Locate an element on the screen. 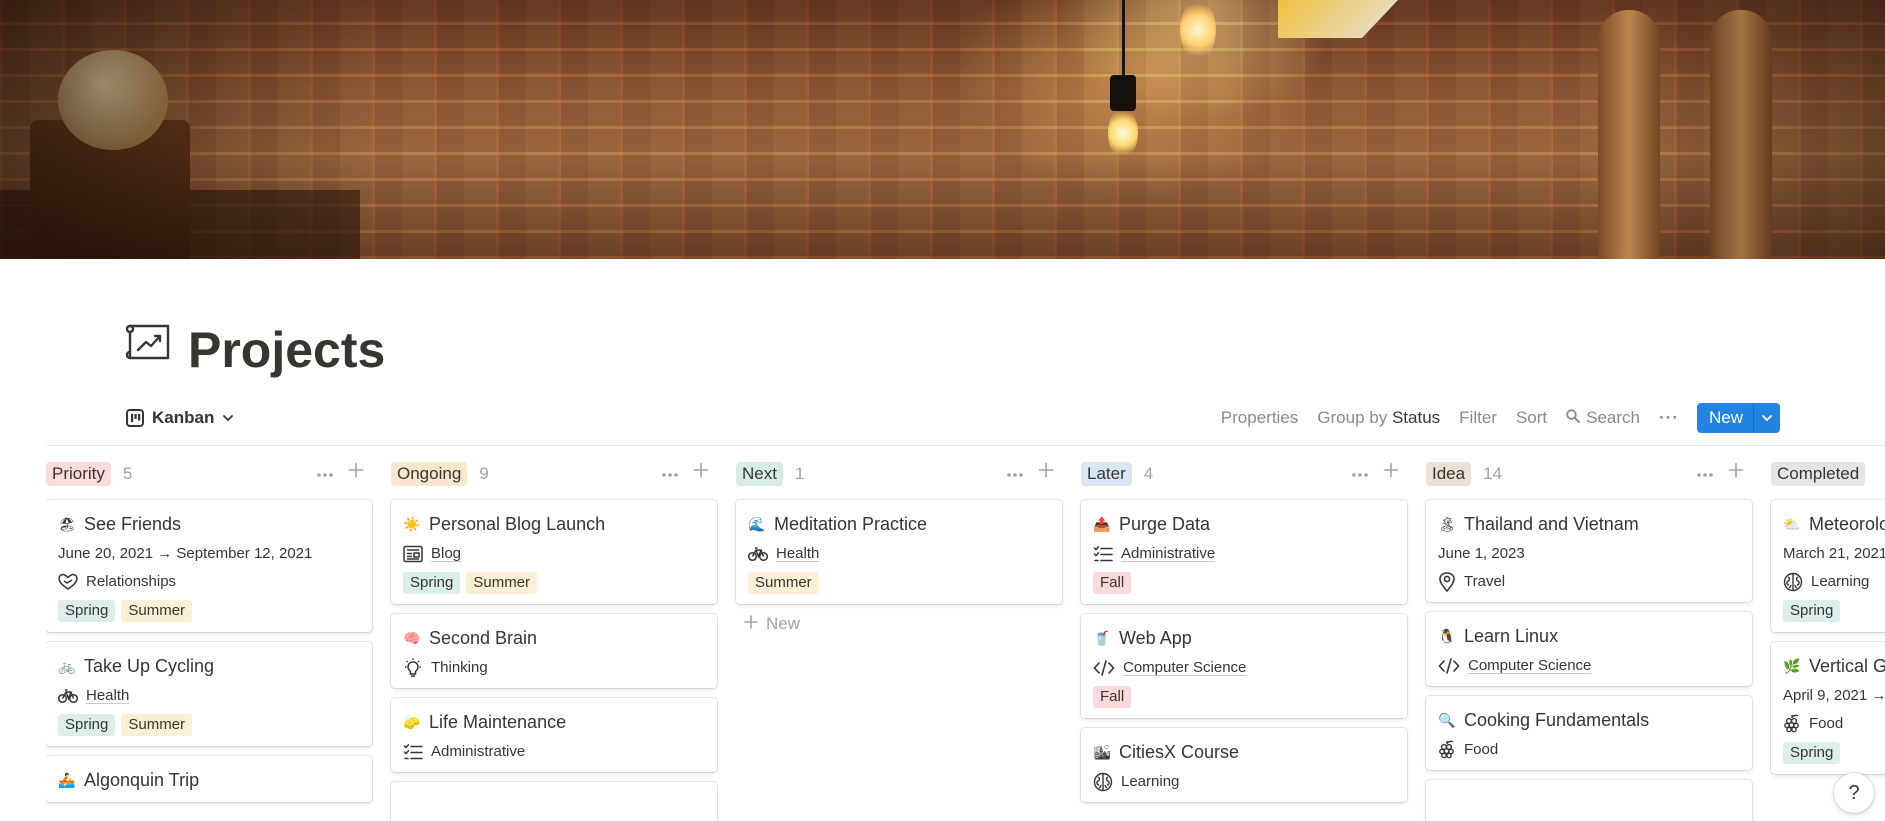  column-status-tag: Later is located at coordinates (1106, 474).